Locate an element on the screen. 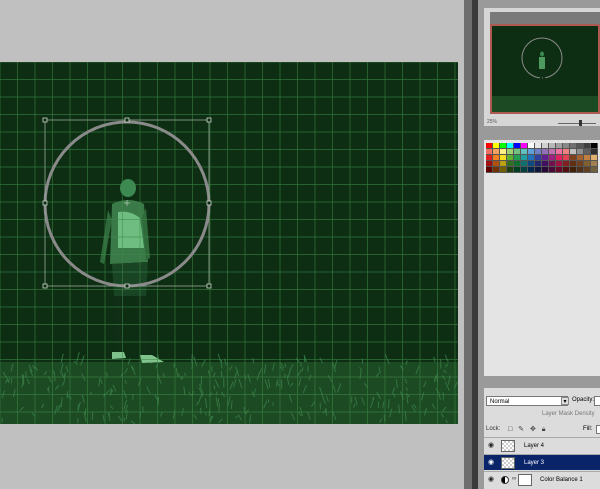  blend-mode-select: Normal is located at coordinates (527, 401).